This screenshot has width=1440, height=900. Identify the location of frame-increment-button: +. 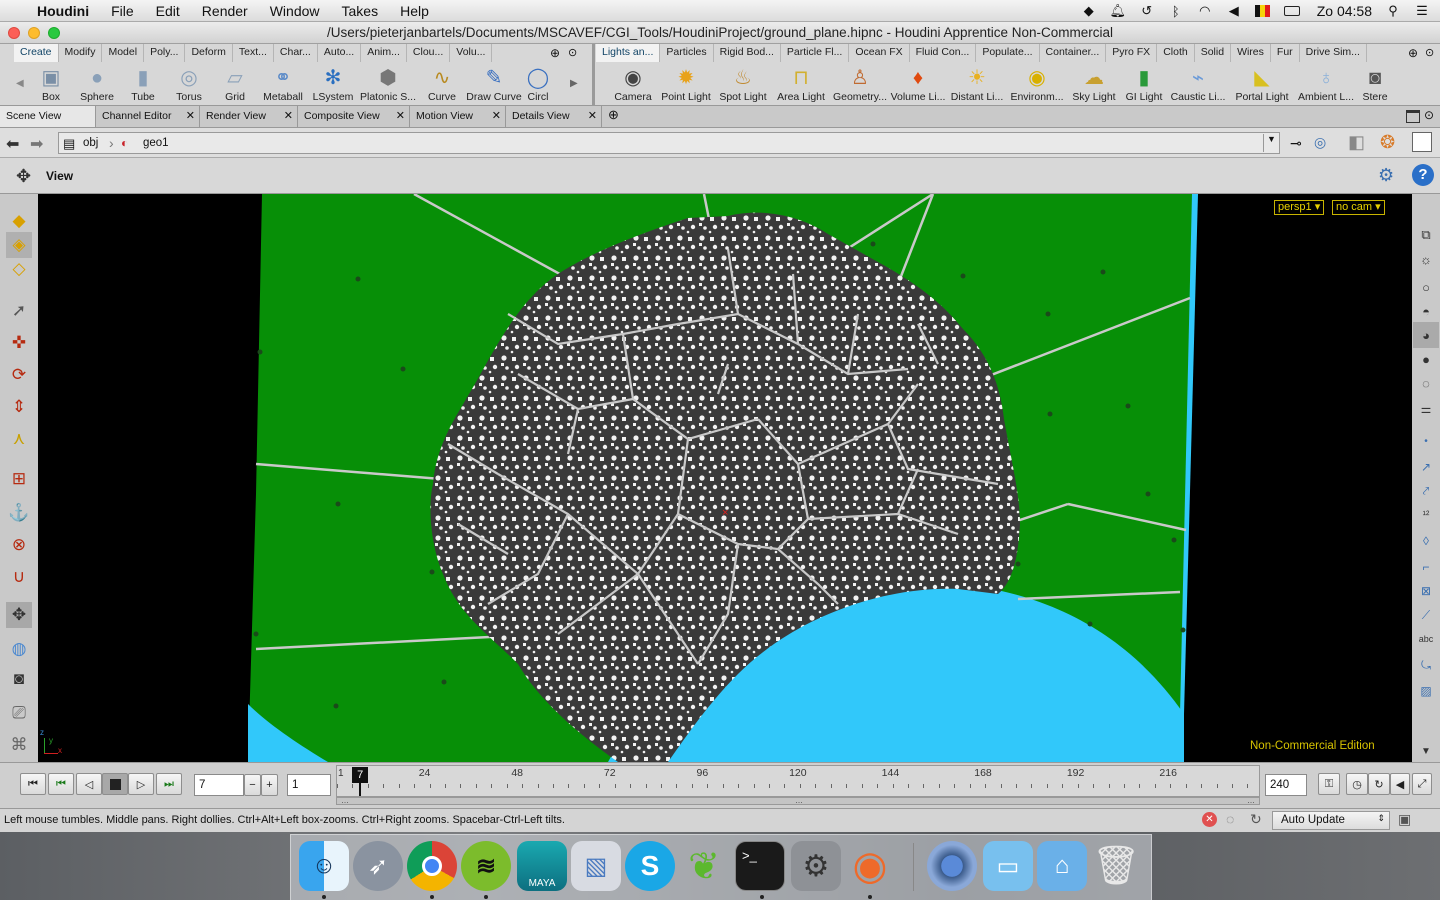
(269, 785).